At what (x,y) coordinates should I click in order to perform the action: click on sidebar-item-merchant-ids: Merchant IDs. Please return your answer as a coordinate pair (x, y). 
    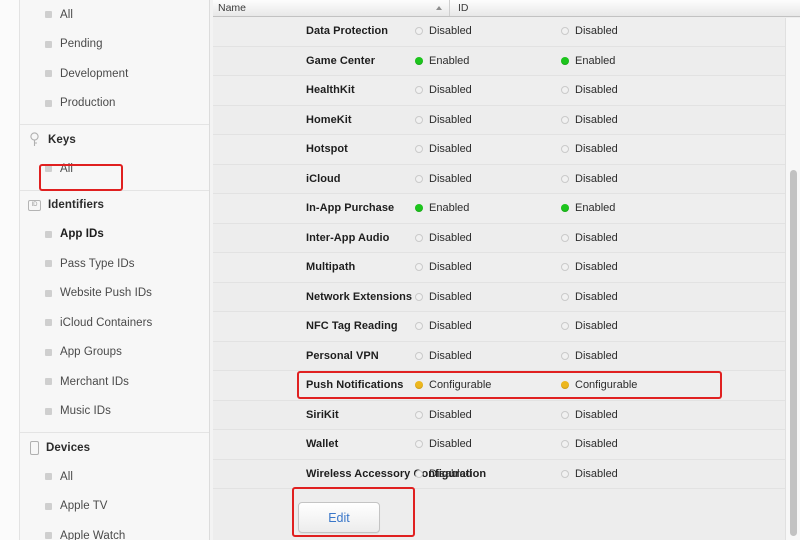
    Looking at the image, I should click on (114, 382).